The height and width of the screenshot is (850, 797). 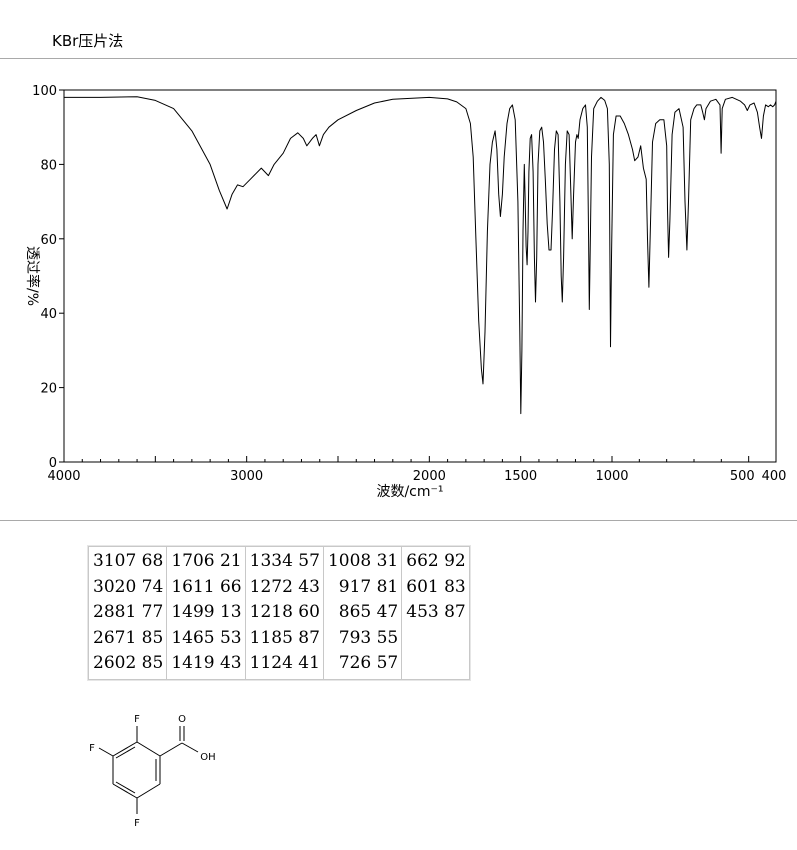 What do you see at coordinates (206, 561) in the screenshot?
I see `peak-entry: 1706 21` at bounding box center [206, 561].